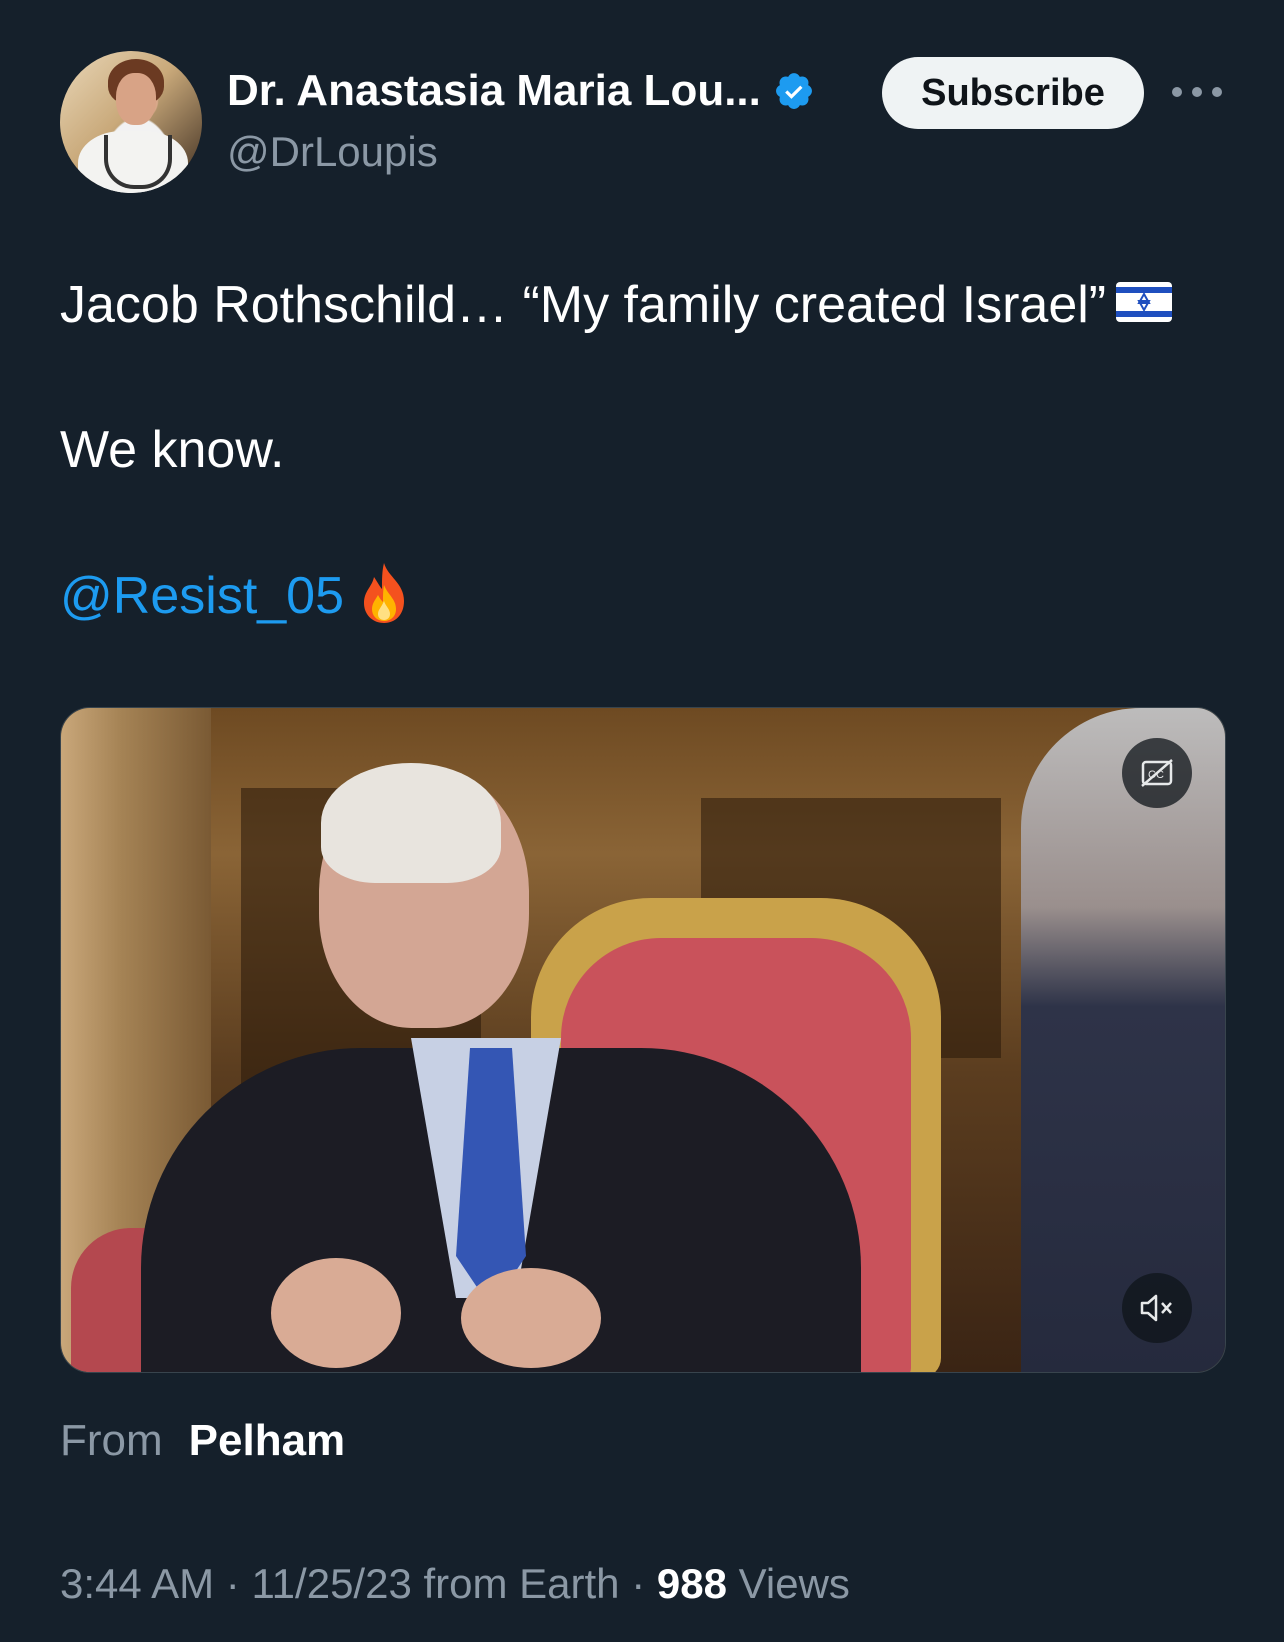  I want to click on avatar-face, so click(136, 99).